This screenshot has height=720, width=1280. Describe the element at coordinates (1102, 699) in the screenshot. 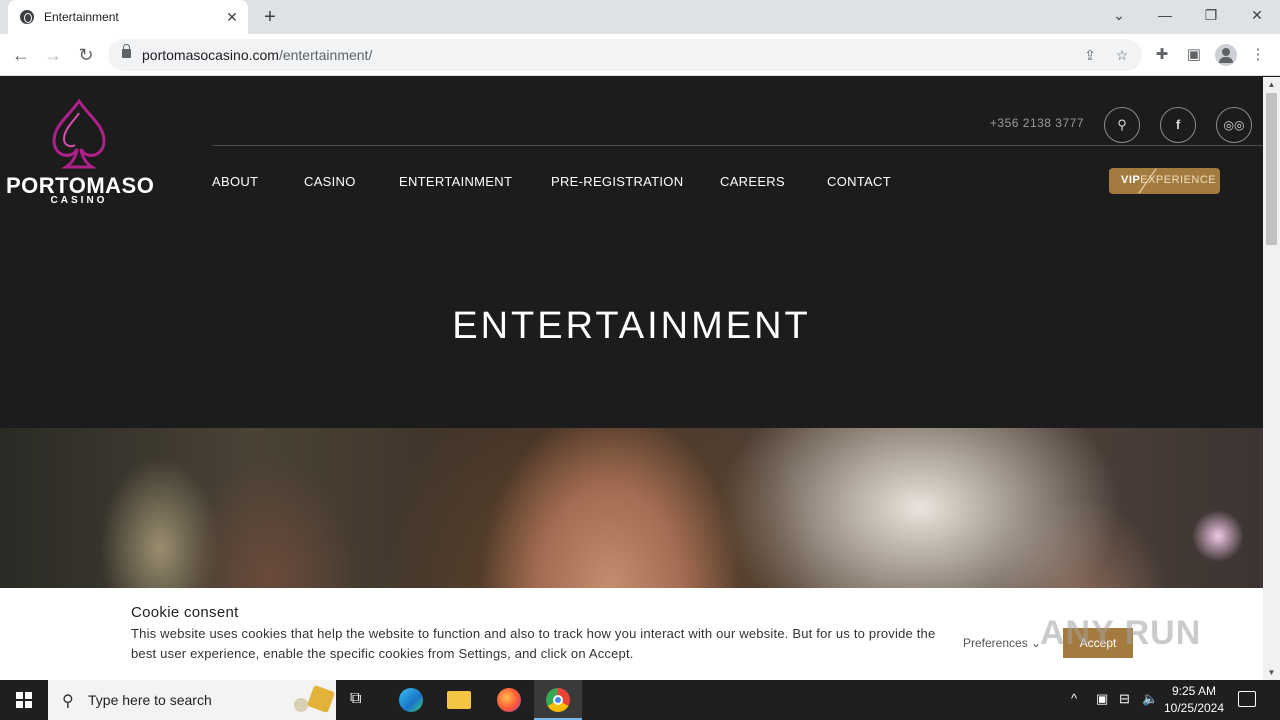

I see `meet-now-icon: ▣` at that location.